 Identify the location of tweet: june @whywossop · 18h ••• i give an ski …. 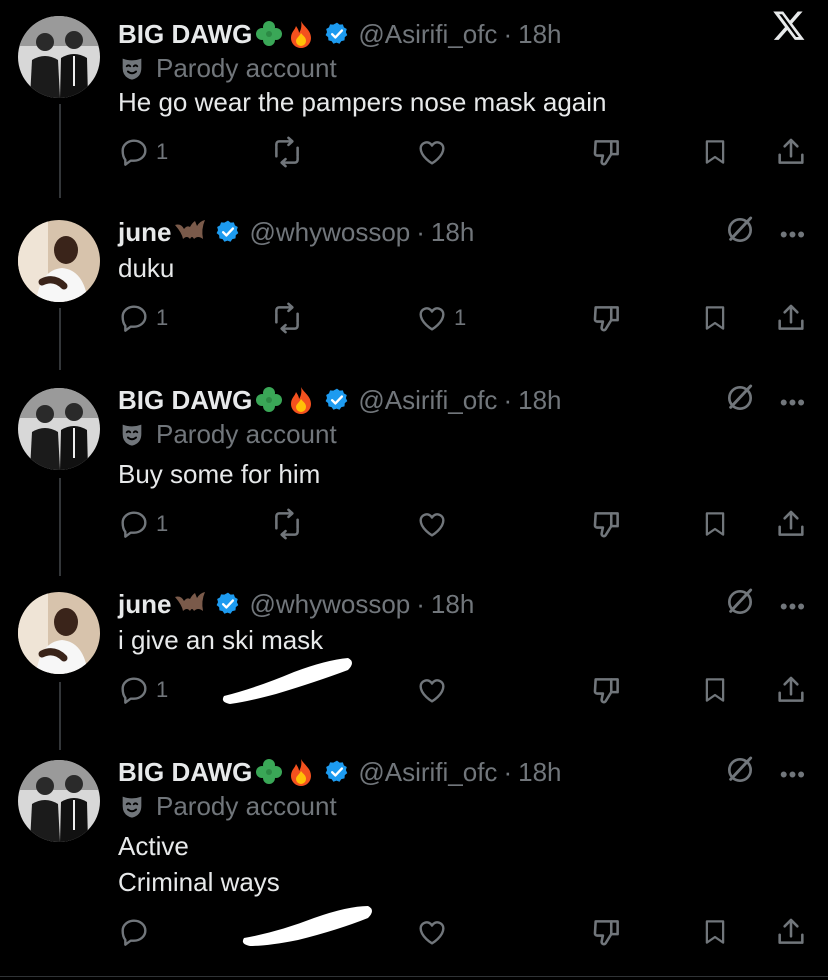
(414, 651).